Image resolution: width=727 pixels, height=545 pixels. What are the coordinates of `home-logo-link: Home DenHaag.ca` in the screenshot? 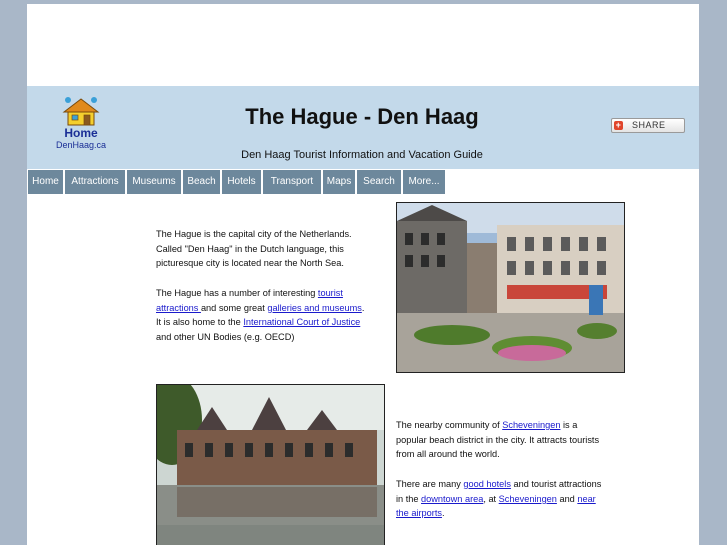 It's located at (81, 126).